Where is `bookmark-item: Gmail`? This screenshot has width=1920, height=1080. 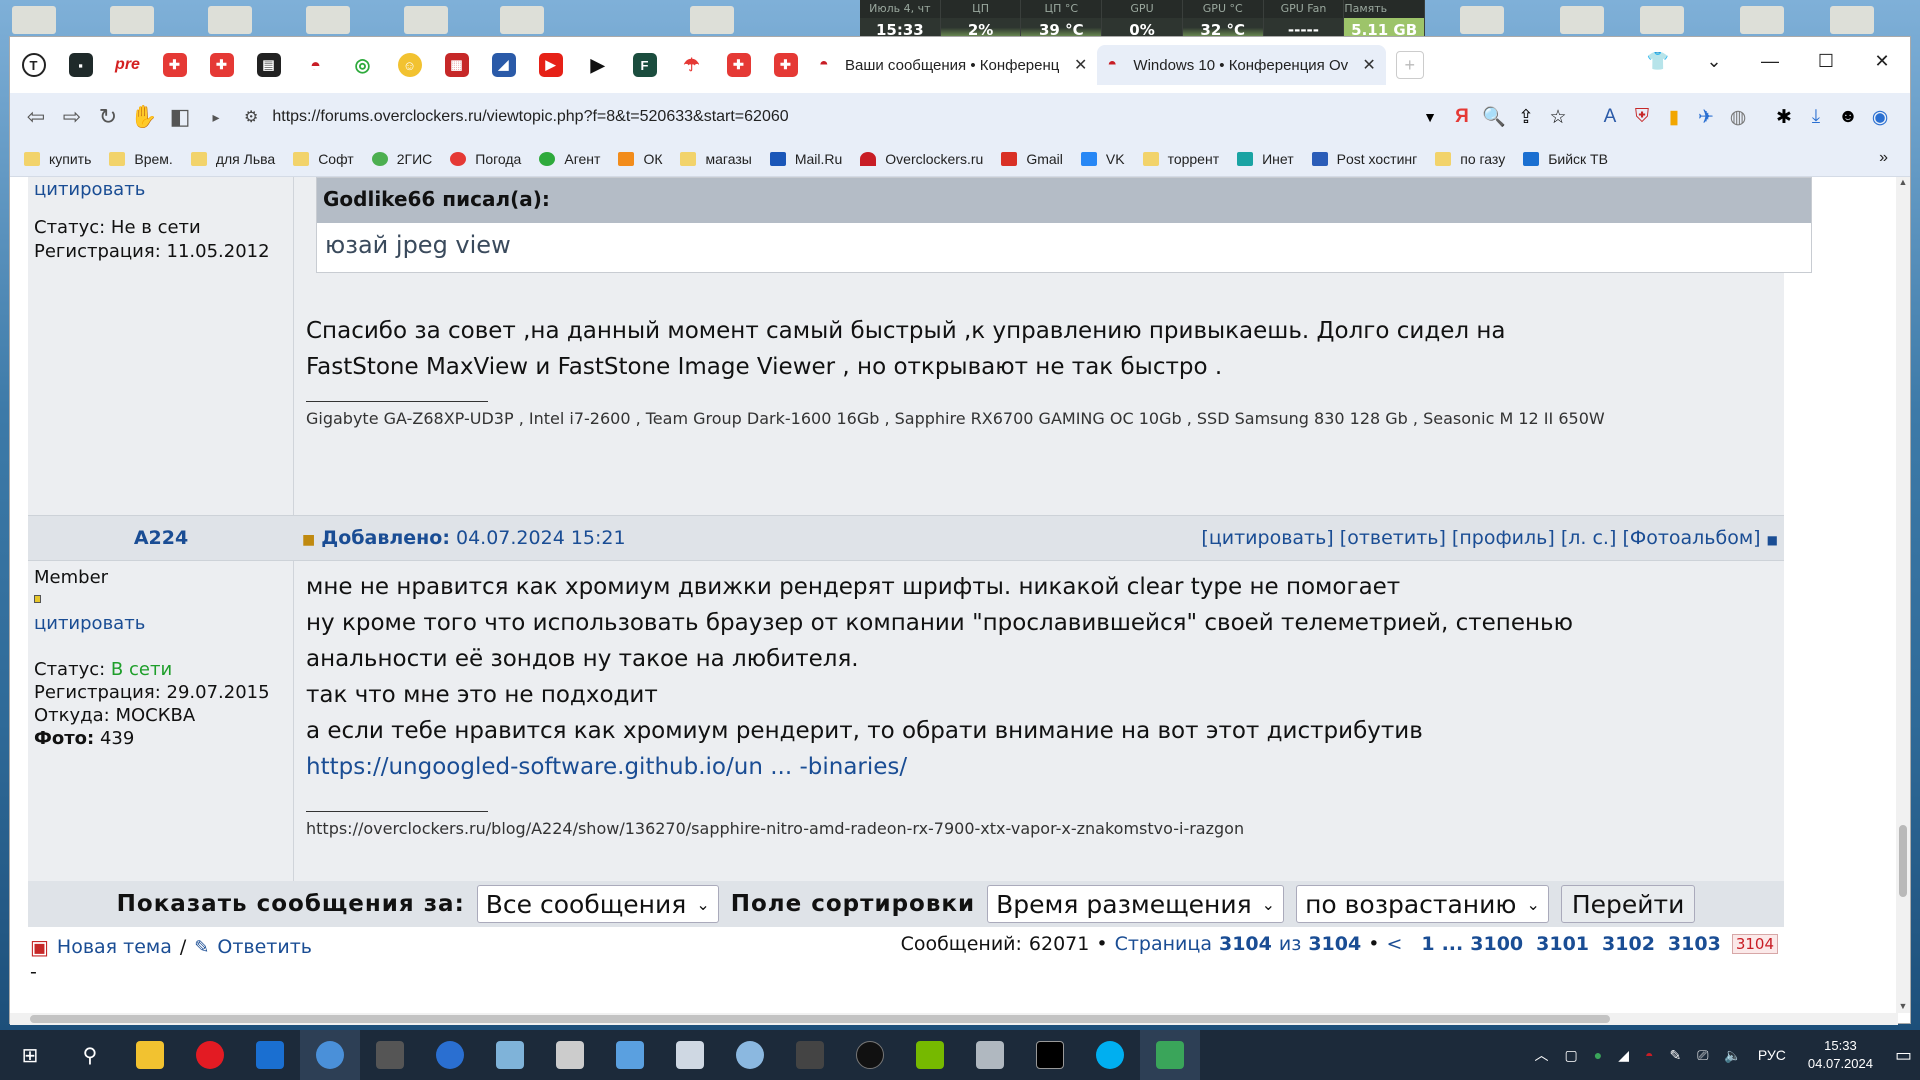
bookmark-item: Gmail is located at coordinates (1032, 159).